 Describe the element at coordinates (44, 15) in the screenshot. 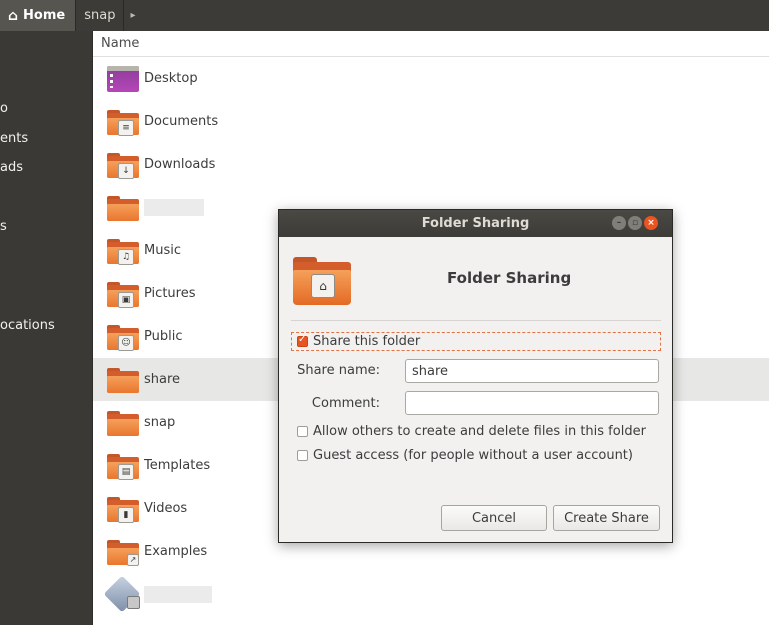

I see `path-home-label: Home` at that location.